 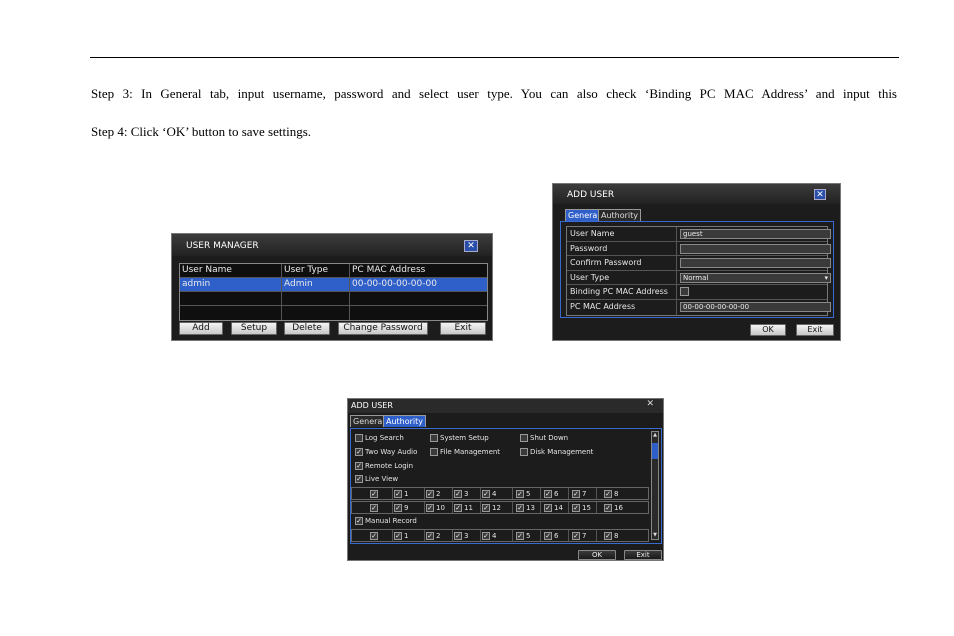 What do you see at coordinates (307, 328) in the screenshot?
I see `delete-button: Delete` at bounding box center [307, 328].